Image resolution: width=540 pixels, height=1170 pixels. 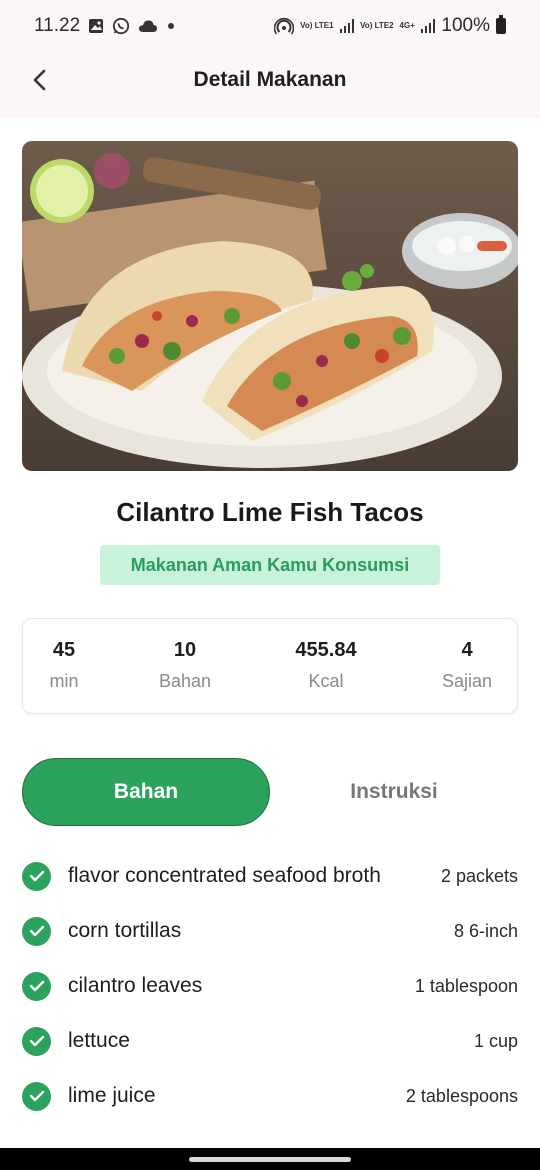 I want to click on status-time: 11.22, so click(x=57, y=25).